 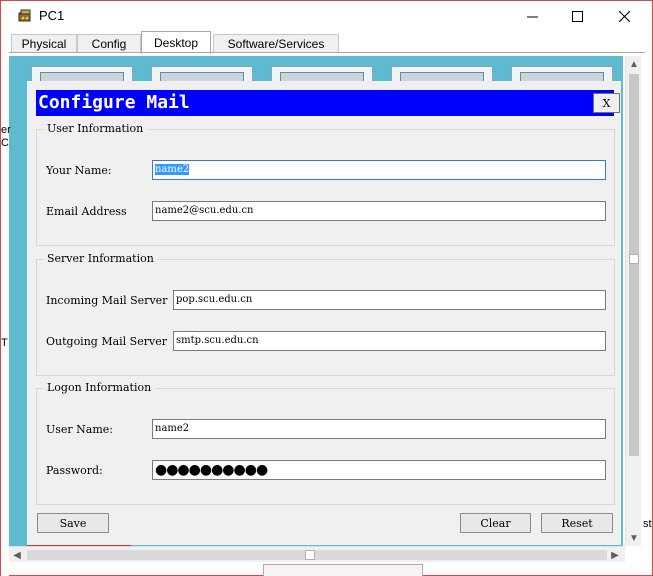 I want to click on scroll-right-icon: ▶, so click(x=615, y=555).